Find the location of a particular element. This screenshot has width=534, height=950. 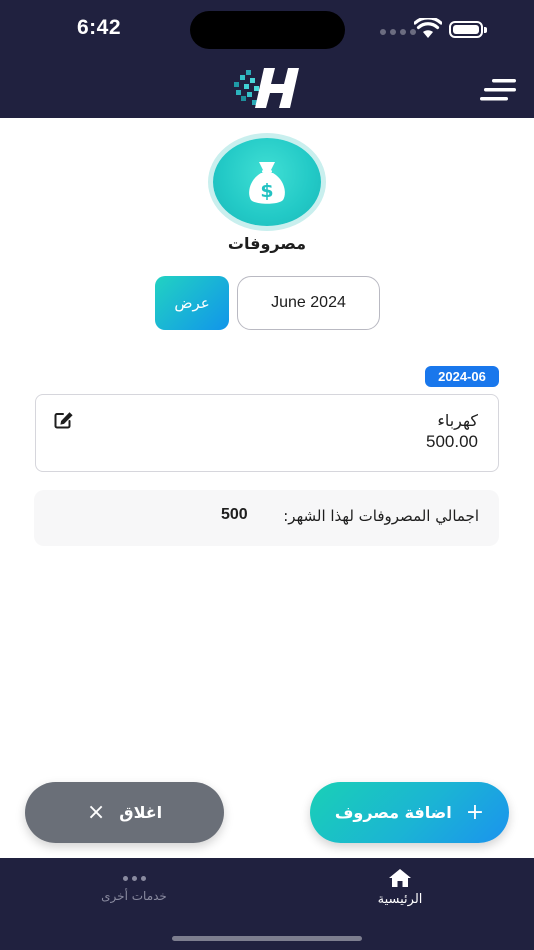

expense-amount: 500.00 is located at coordinates (452, 441).